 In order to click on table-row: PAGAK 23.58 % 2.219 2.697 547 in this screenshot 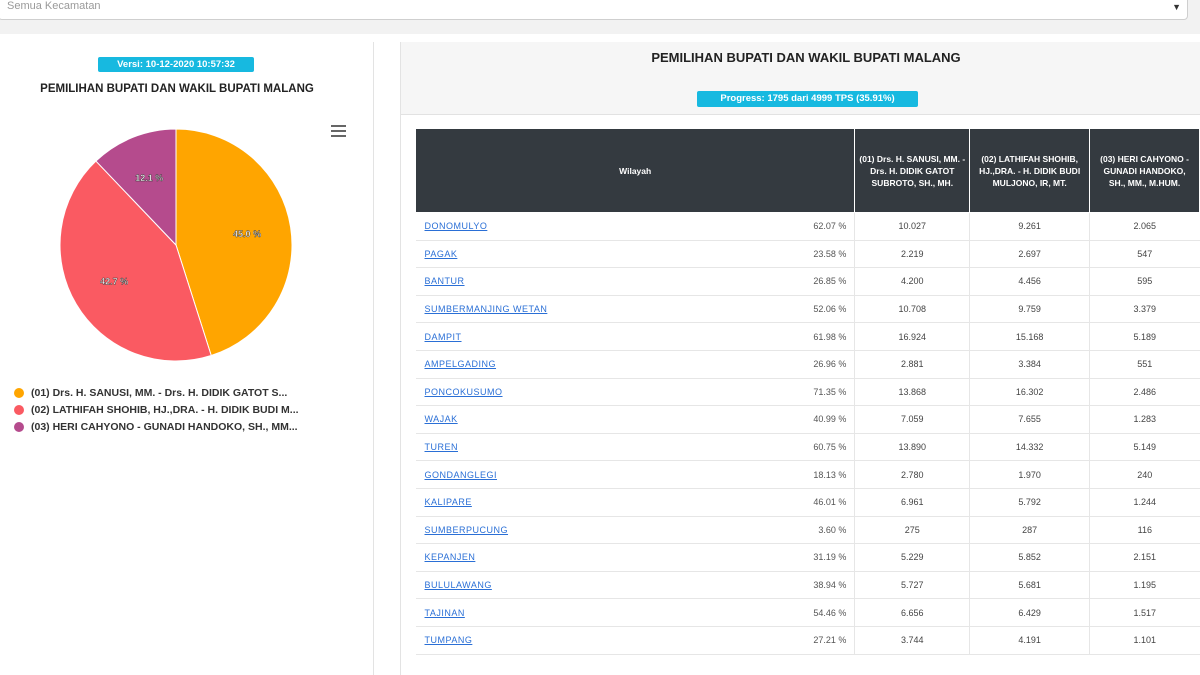, I will do `click(807, 254)`.